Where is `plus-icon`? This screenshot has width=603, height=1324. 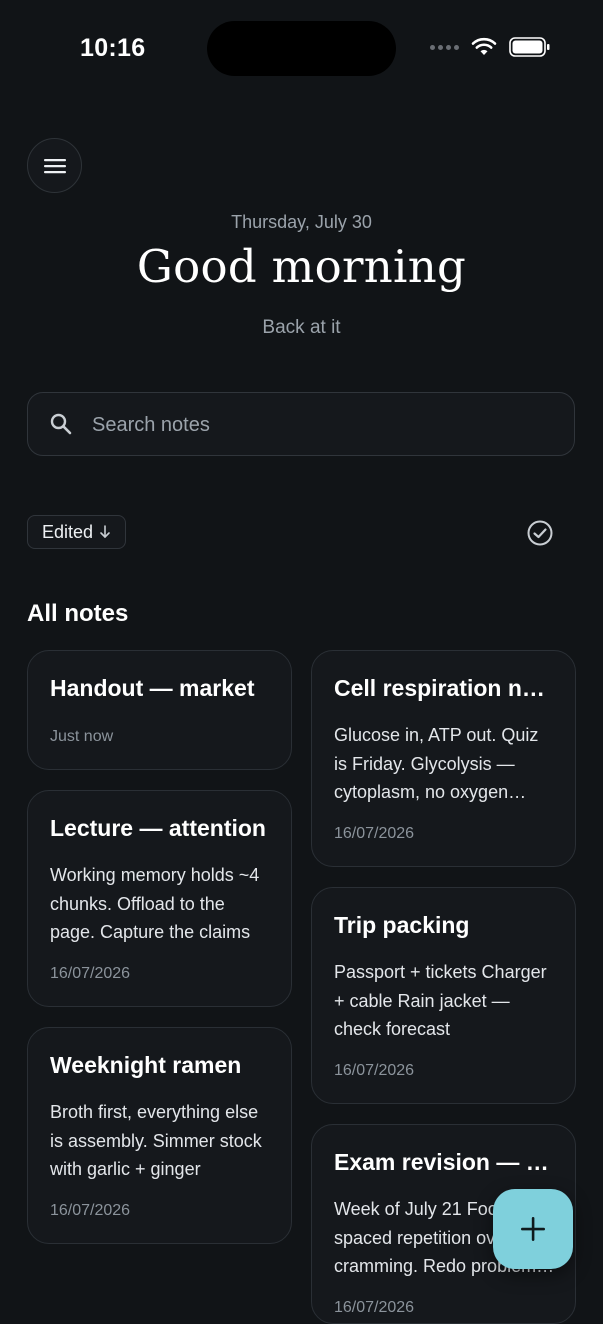 plus-icon is located at coordinates (533, 1229).